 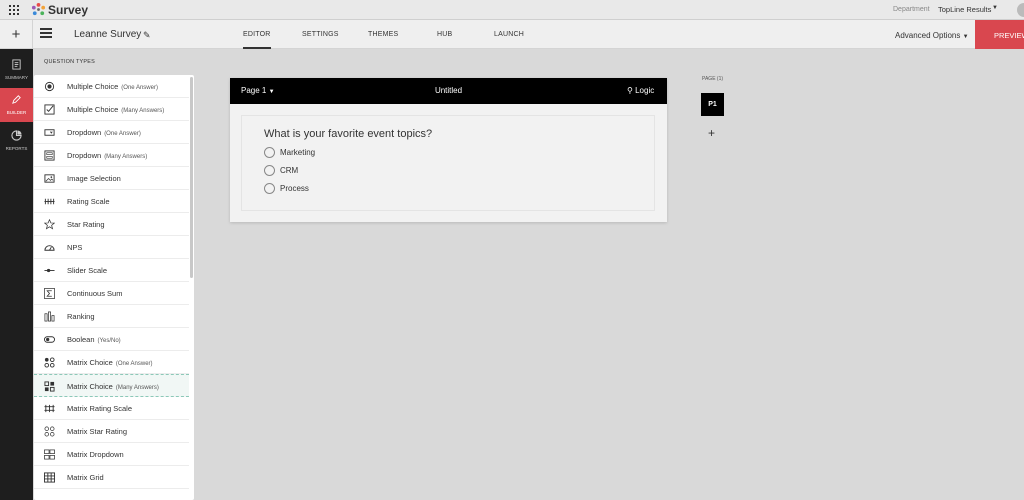 What do you see at coordinates (257, 40) in the screenshot?
I see `tab-editor: EDITOR` at bounding box center [257, 40].